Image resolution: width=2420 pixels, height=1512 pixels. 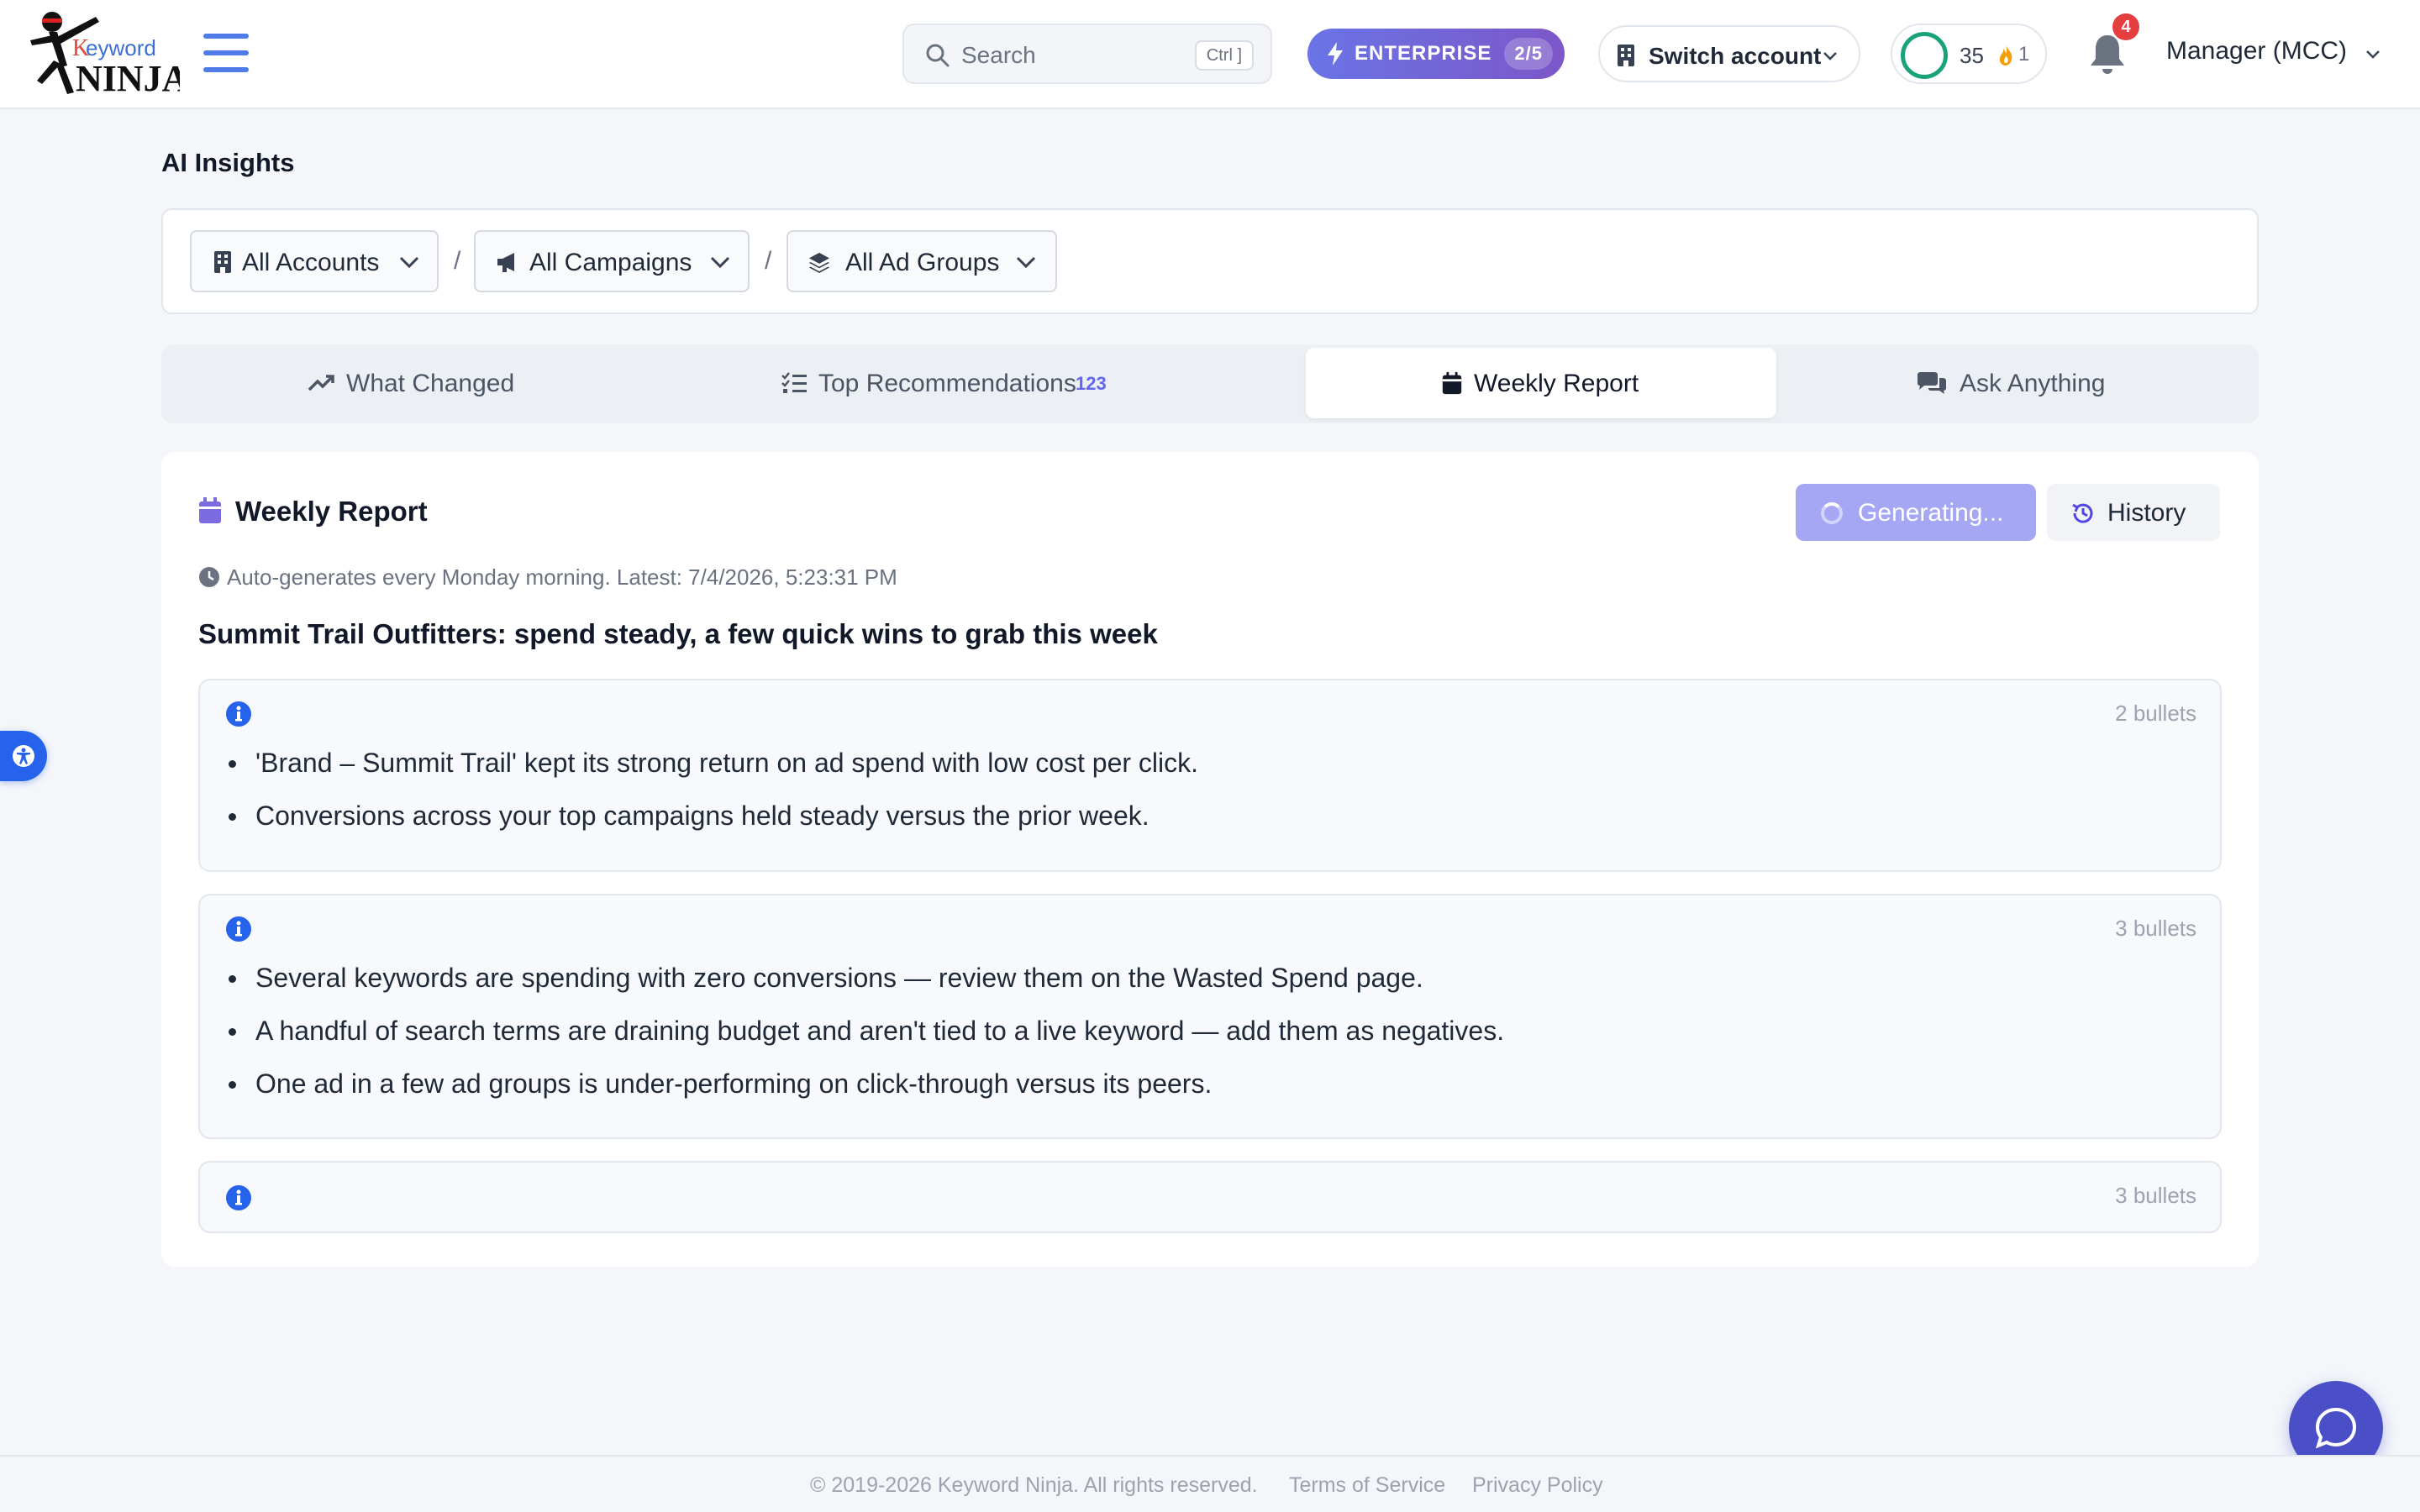 What do you see at coordinates (121, 47) in the screenshot?
I see `svg-text: eyword` at bounding box center [121, 47].